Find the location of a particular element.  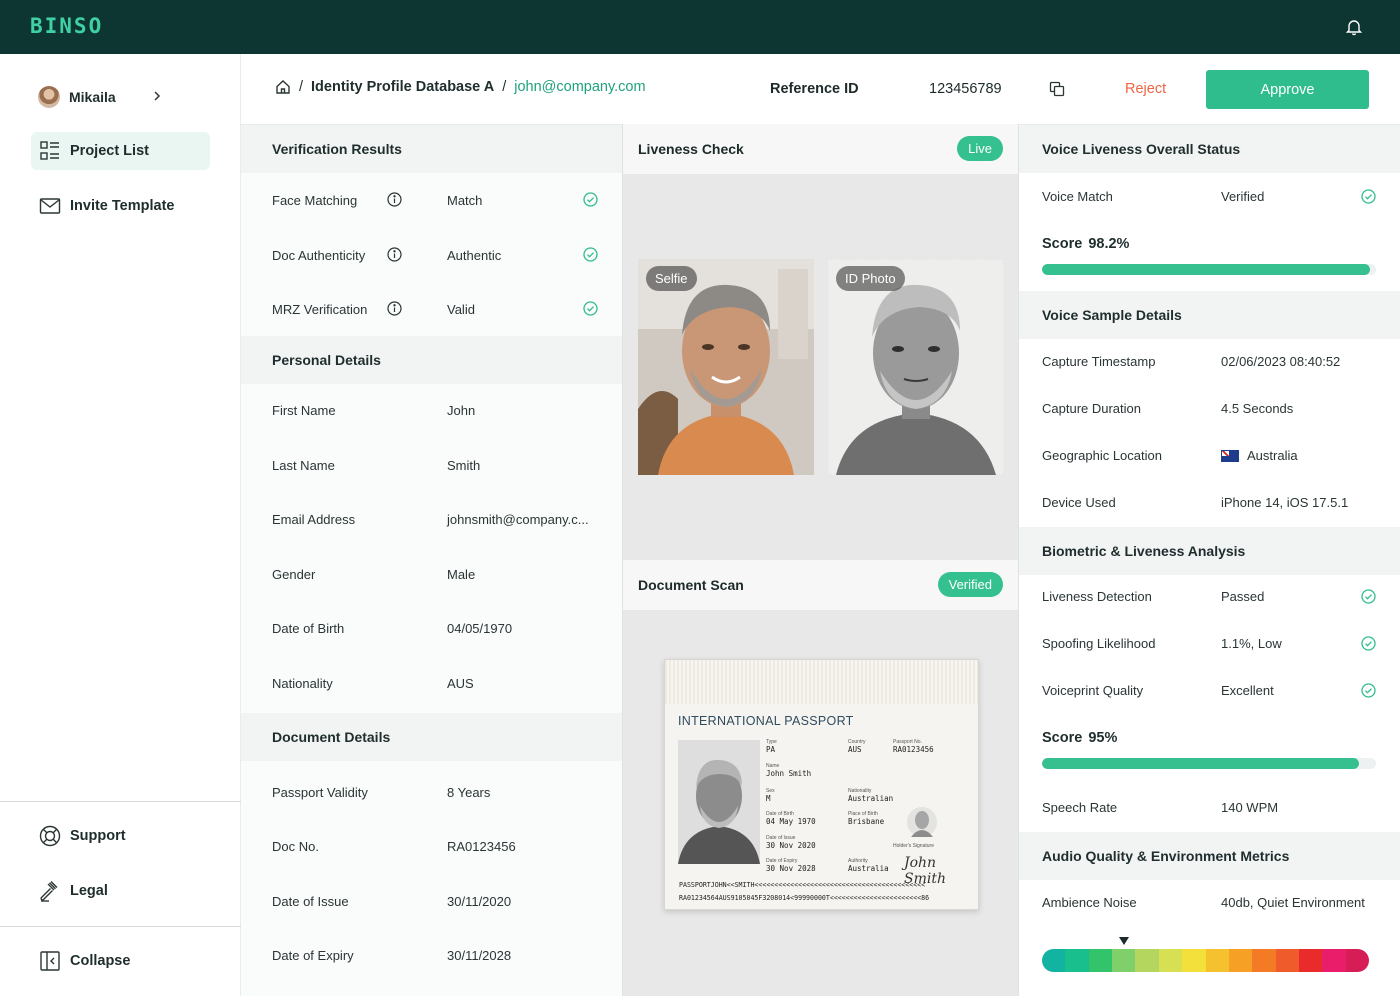

id-photo-image is located at coordinates (916, 367).